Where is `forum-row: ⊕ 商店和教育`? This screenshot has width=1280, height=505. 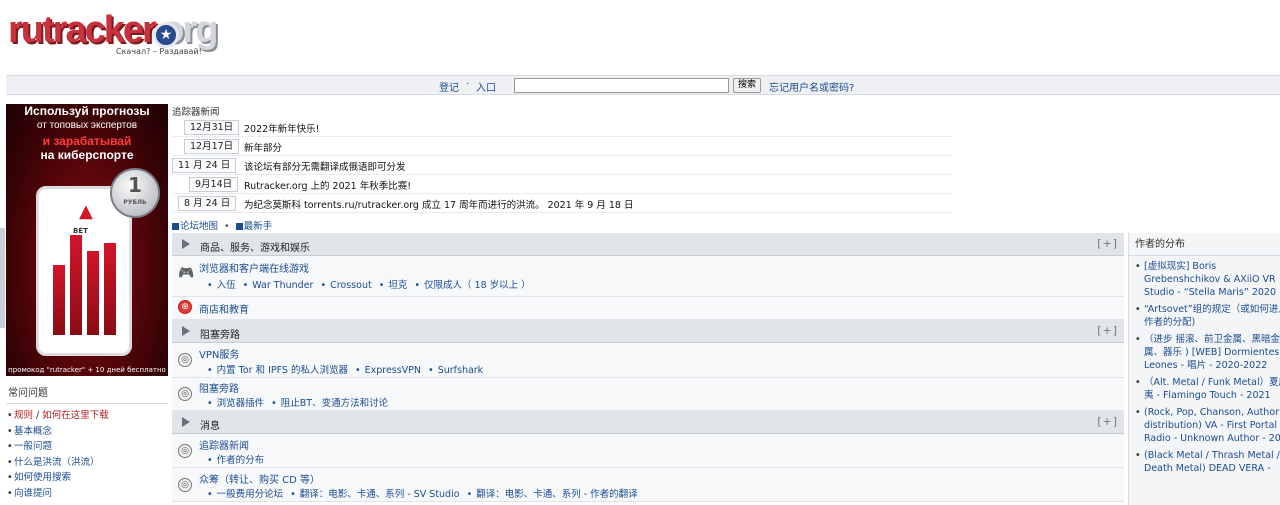
forum-row: ⊕ 商店和教育 is located at coordinates (648, 308).